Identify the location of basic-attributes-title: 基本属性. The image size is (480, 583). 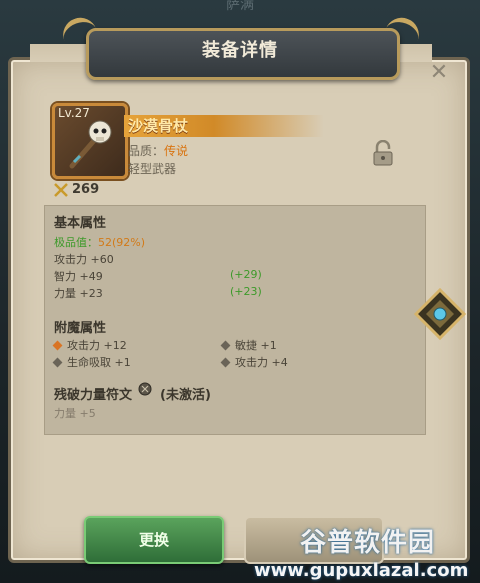
(80, 223).